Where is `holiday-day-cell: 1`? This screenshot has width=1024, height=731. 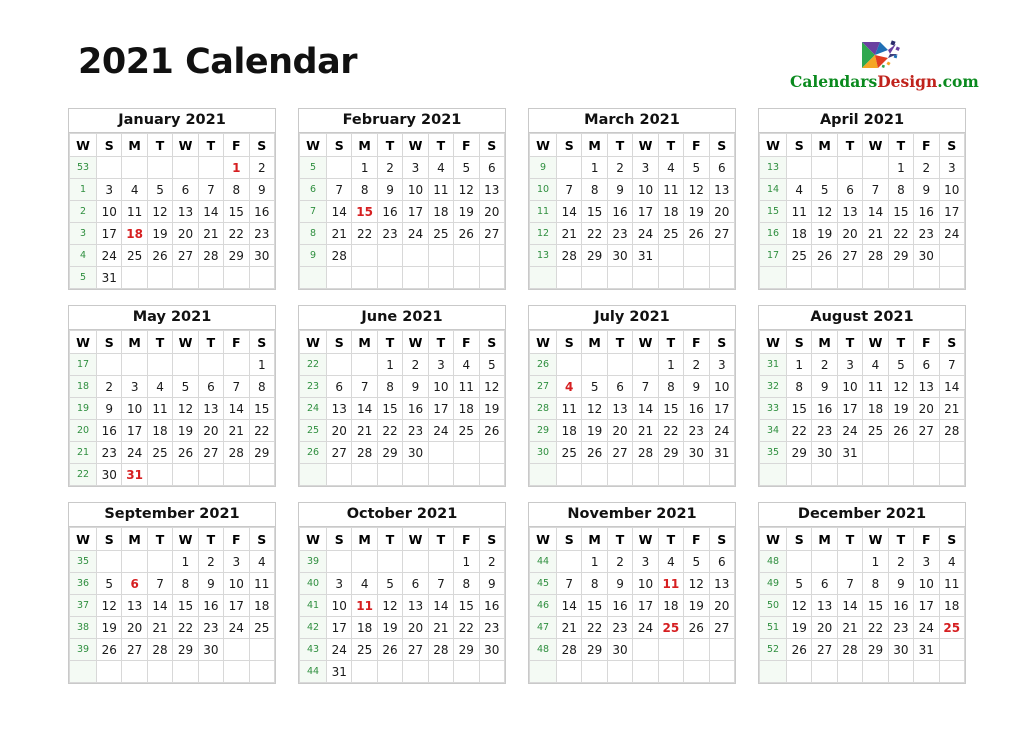 holiday-day-cell: 1 is located at coordinates (236, 167).